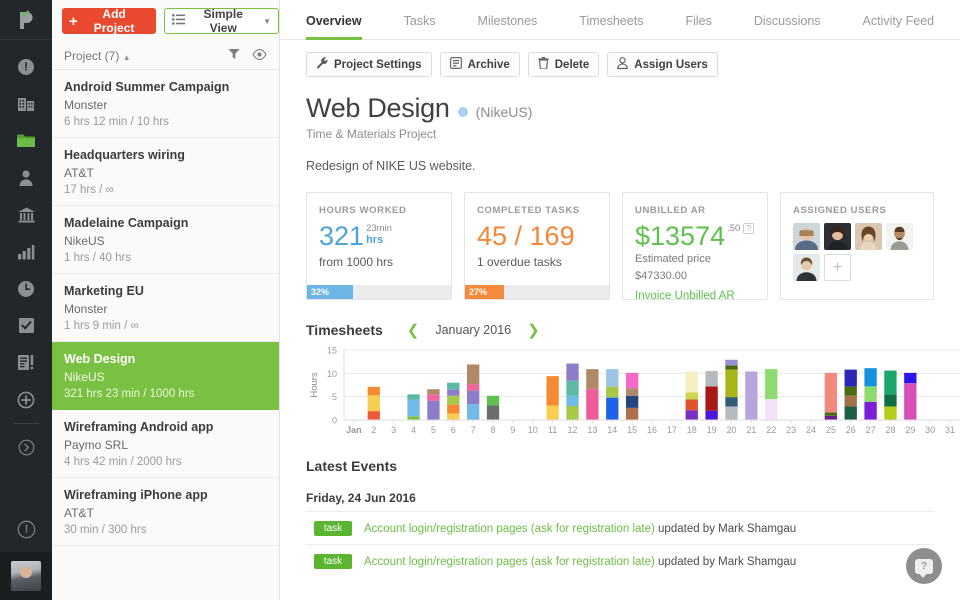  Describe the element at coordinates (26, 325) in the screenshot. I see `tasks-icon` at that location.